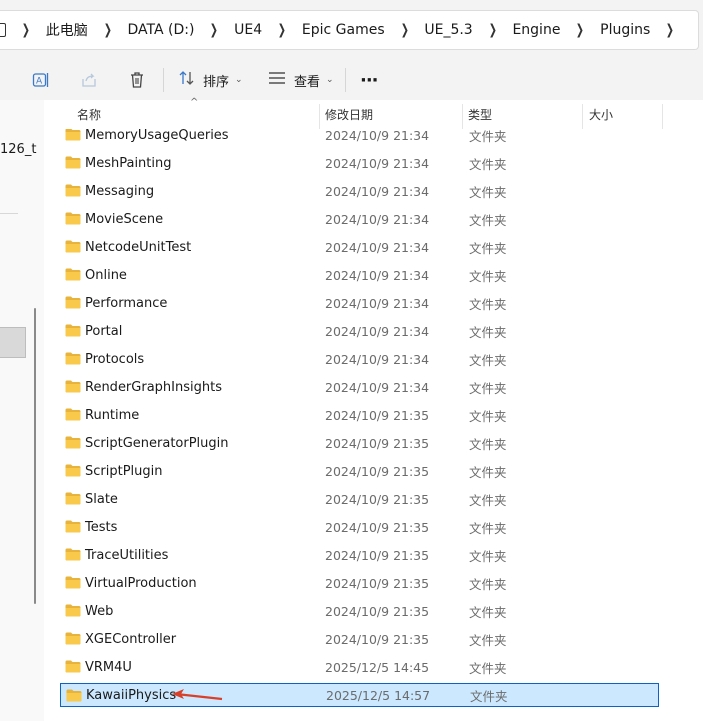 The image size is (703, 721). Describe the element at coordinates (101, 499) in the screenshot. I see `file-name: Slate` at that location.